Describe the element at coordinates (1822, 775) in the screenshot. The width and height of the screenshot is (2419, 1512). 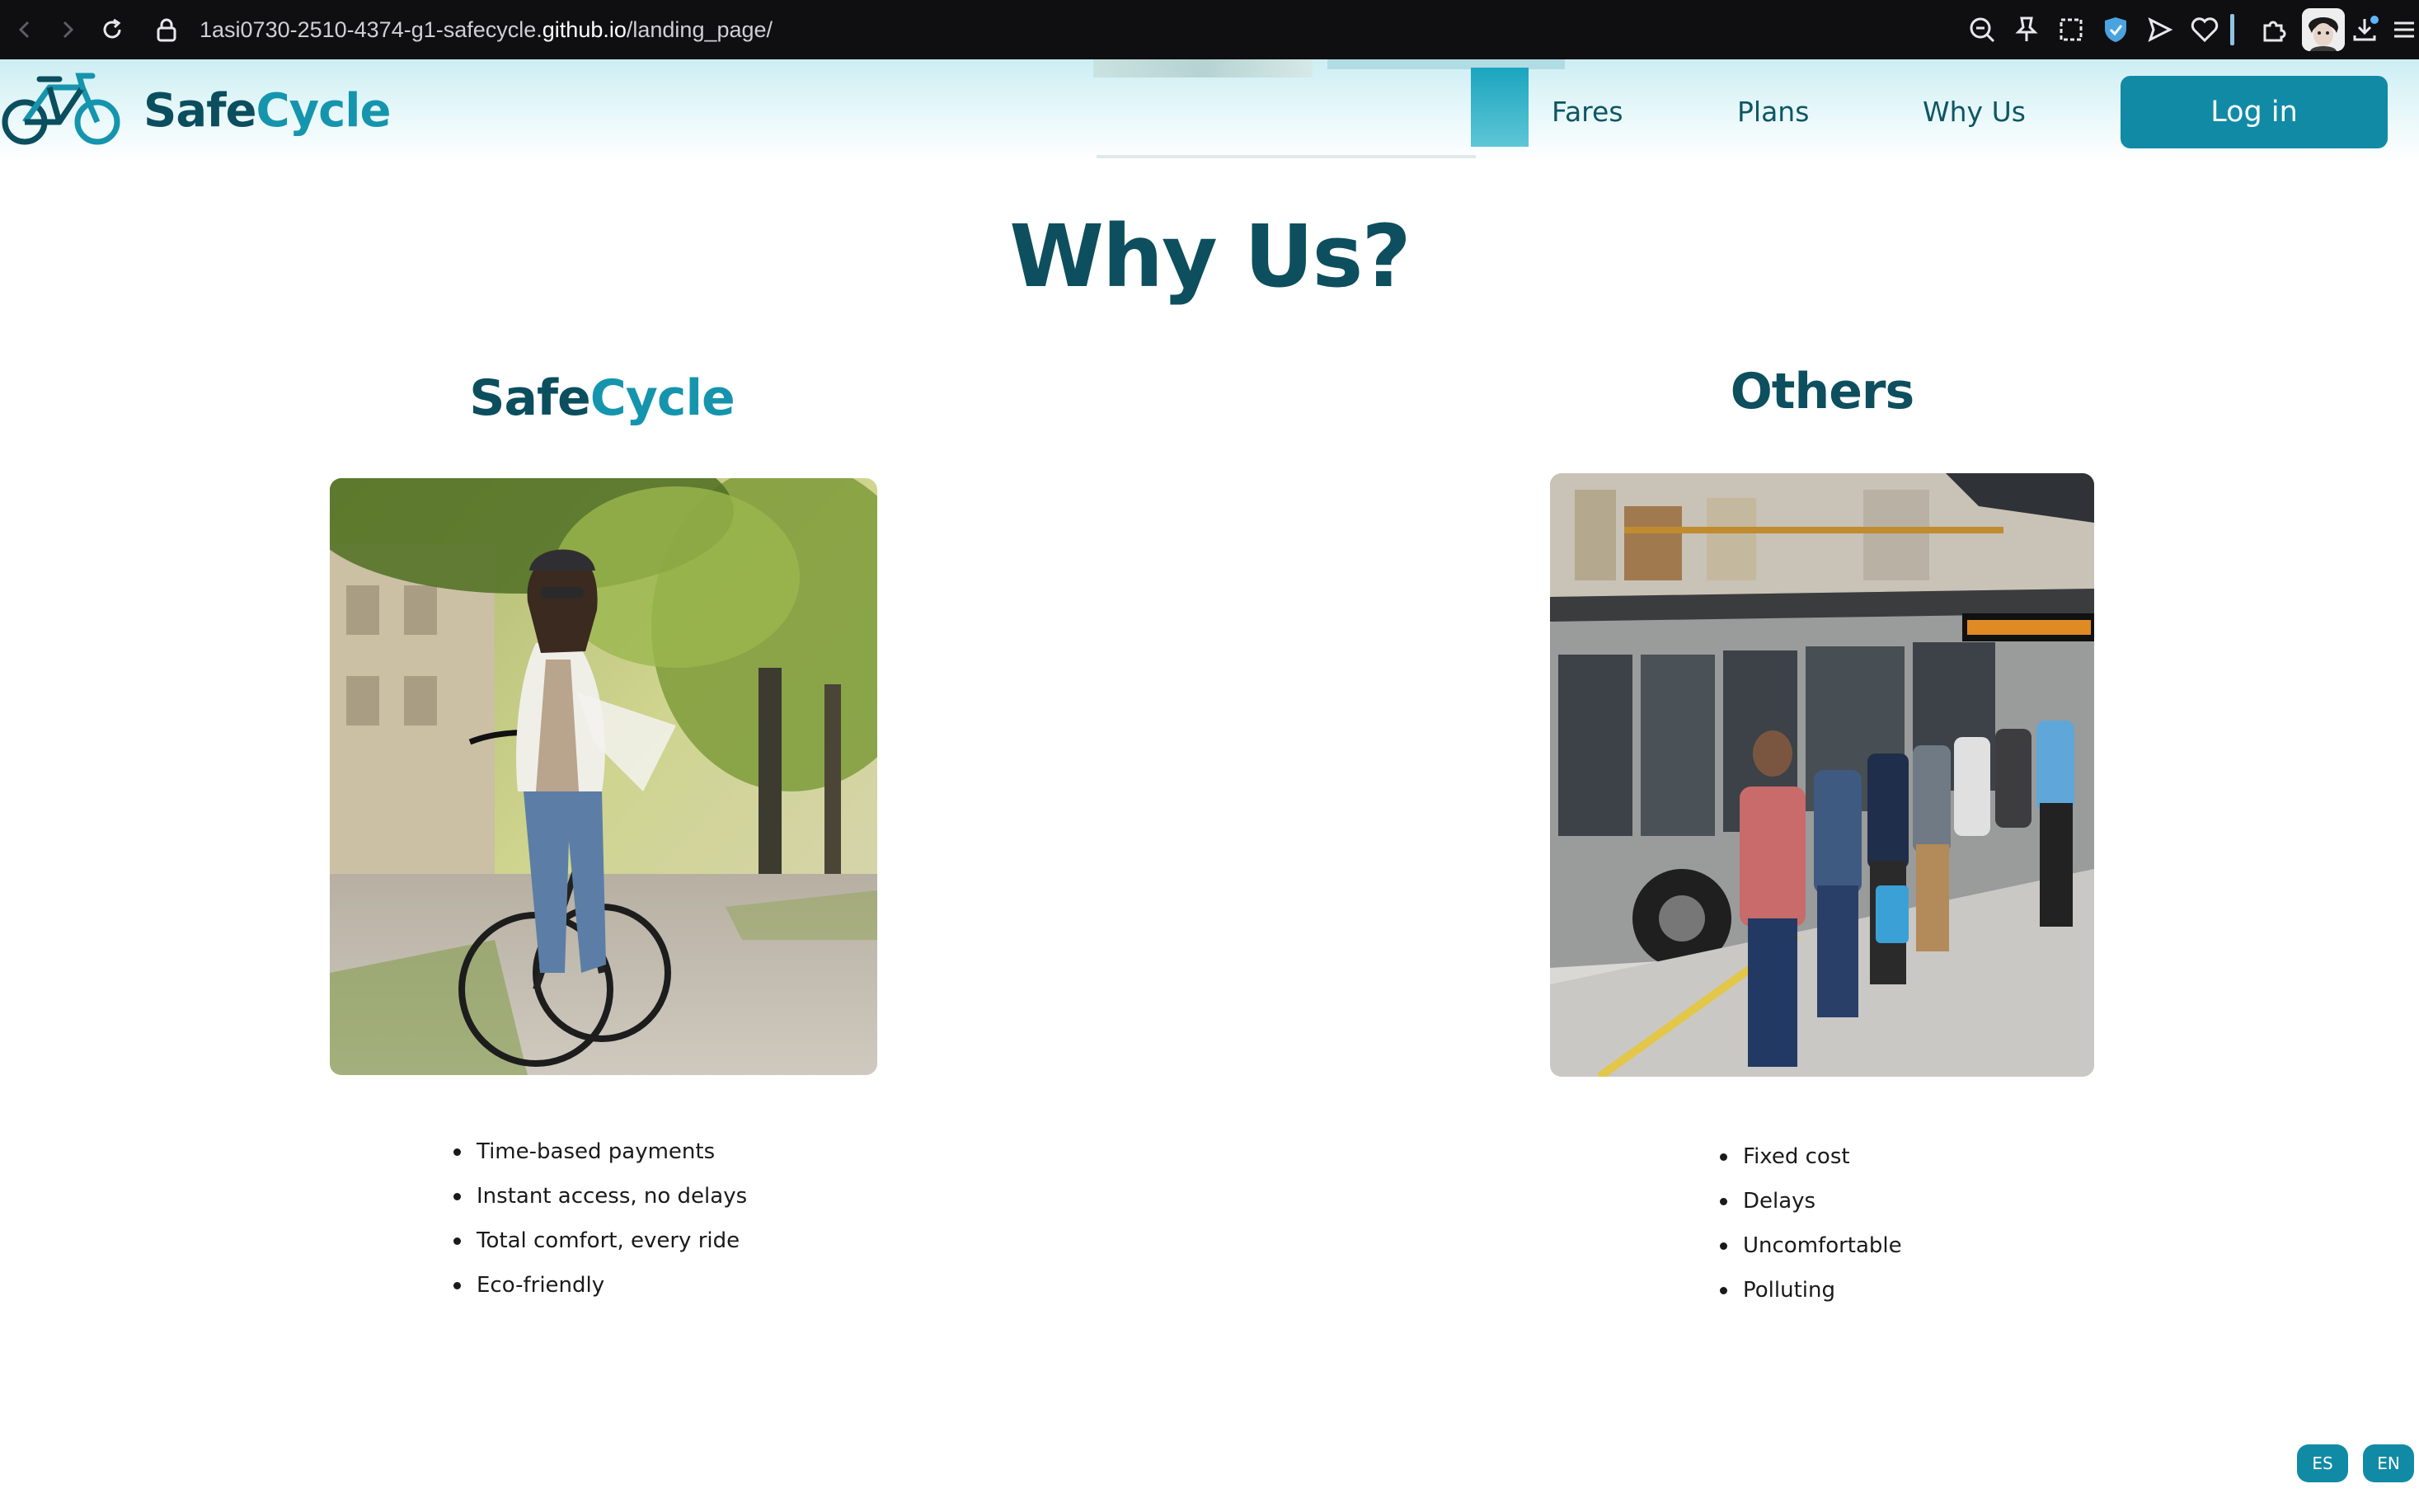
I see `bus-queue-photo` at that location.